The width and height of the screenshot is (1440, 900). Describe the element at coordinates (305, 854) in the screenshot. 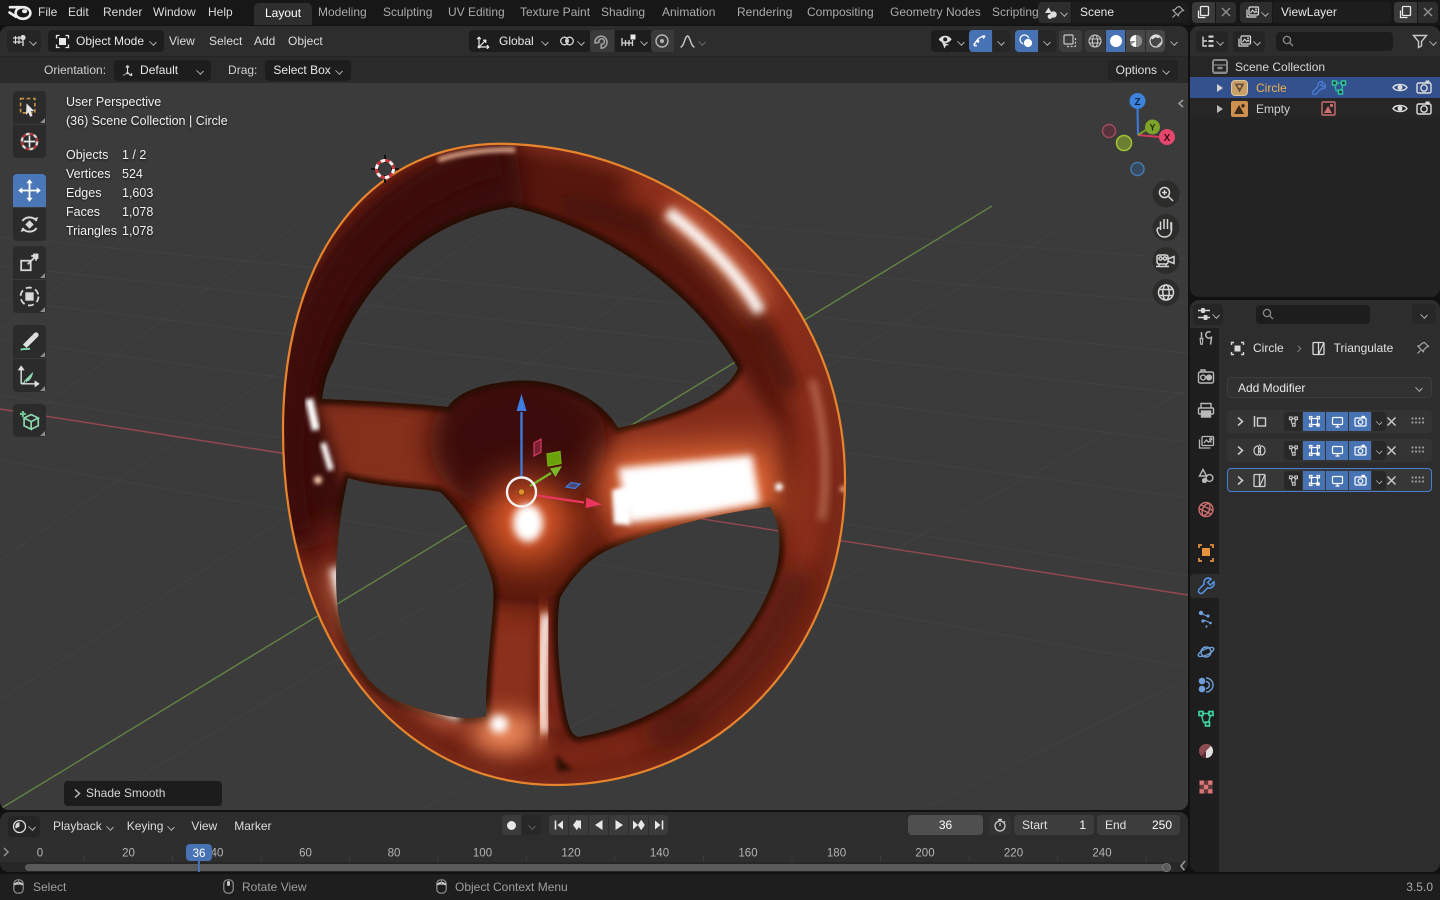

I see `svg-text: 60` at that location.